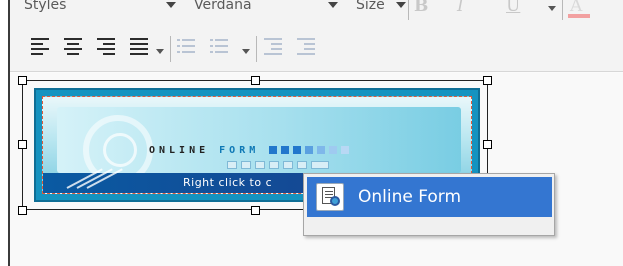  I want to click on resize-handle-top, so click(255, 80).